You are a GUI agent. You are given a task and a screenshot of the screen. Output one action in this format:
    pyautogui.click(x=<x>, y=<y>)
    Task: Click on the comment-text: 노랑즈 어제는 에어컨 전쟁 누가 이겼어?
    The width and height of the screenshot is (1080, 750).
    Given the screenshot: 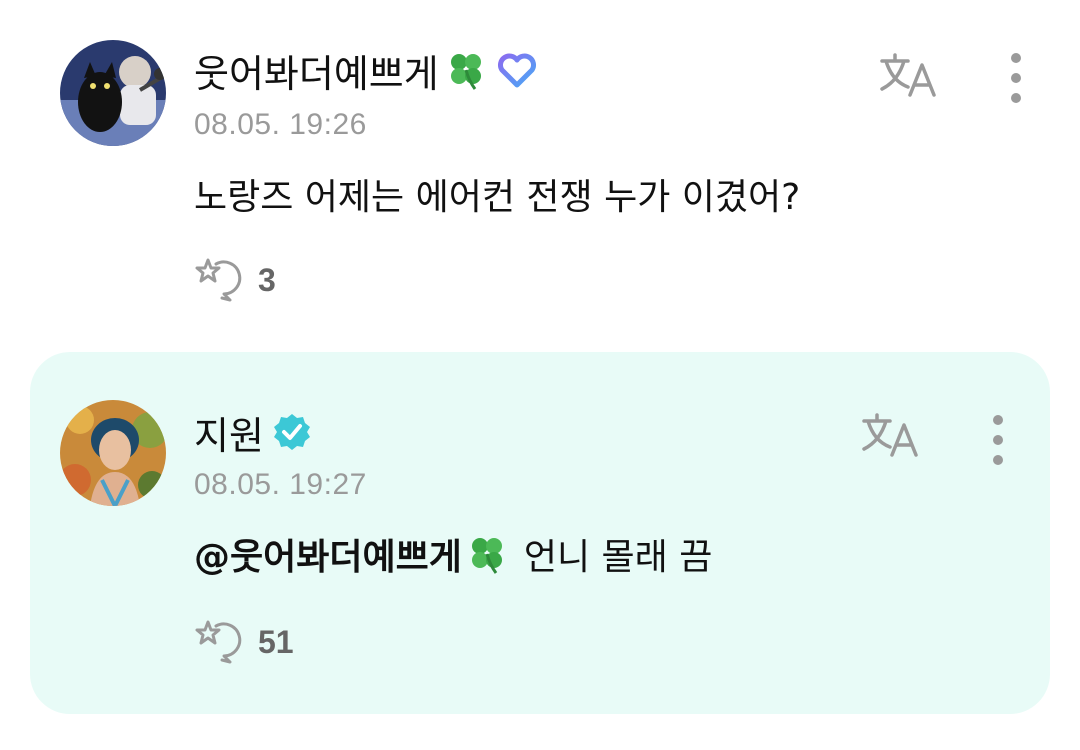 What is the action you would take?
    pyautogui.click(x=497, y=194)
    